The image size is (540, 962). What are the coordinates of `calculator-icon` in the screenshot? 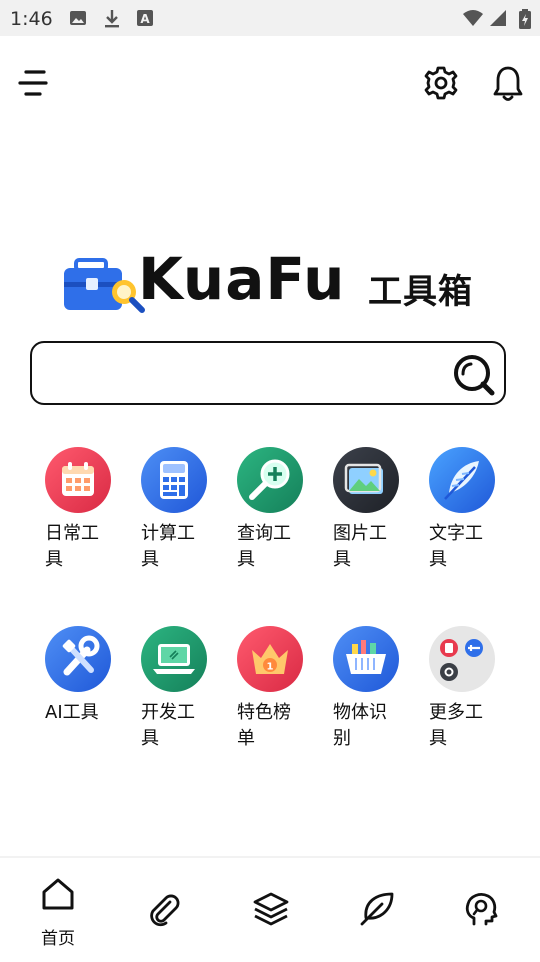 It's located at (174, 480).